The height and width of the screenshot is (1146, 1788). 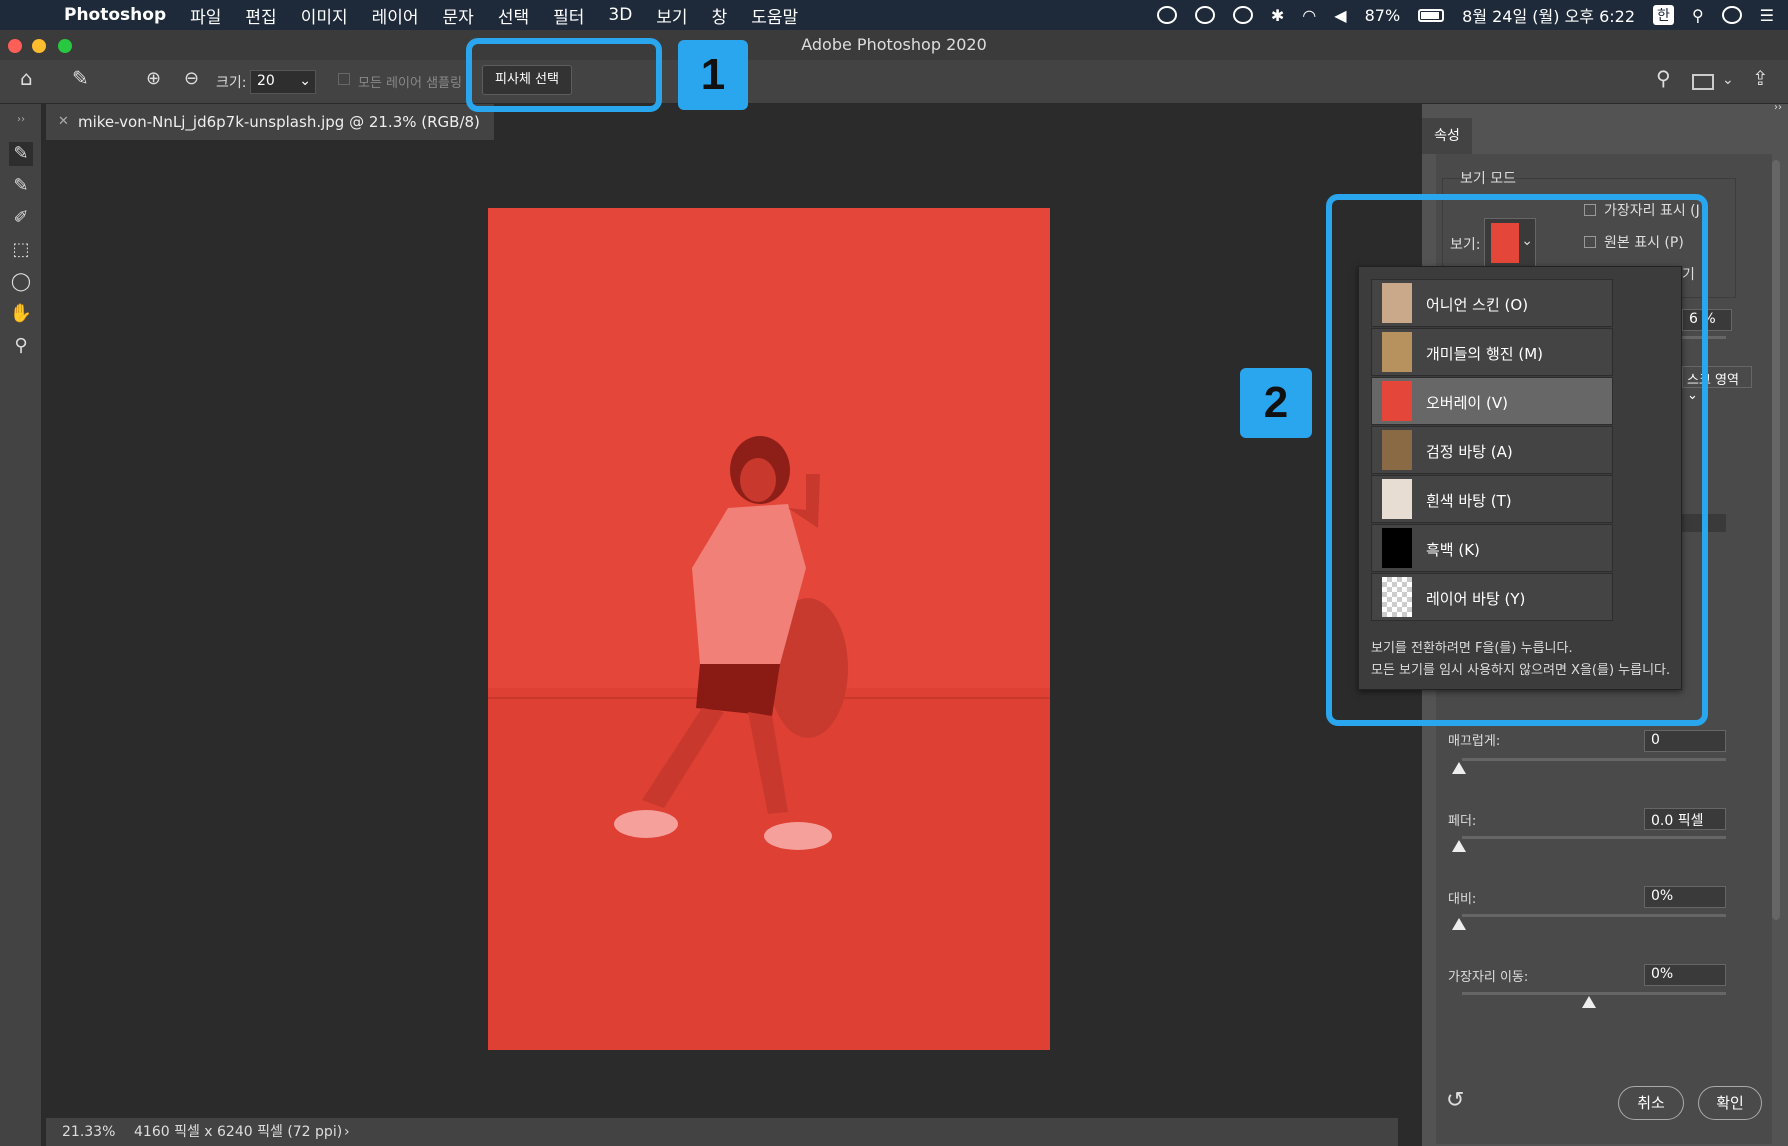 I want to click on shift-edge-input: 0%, so click(x=1685, y=975).